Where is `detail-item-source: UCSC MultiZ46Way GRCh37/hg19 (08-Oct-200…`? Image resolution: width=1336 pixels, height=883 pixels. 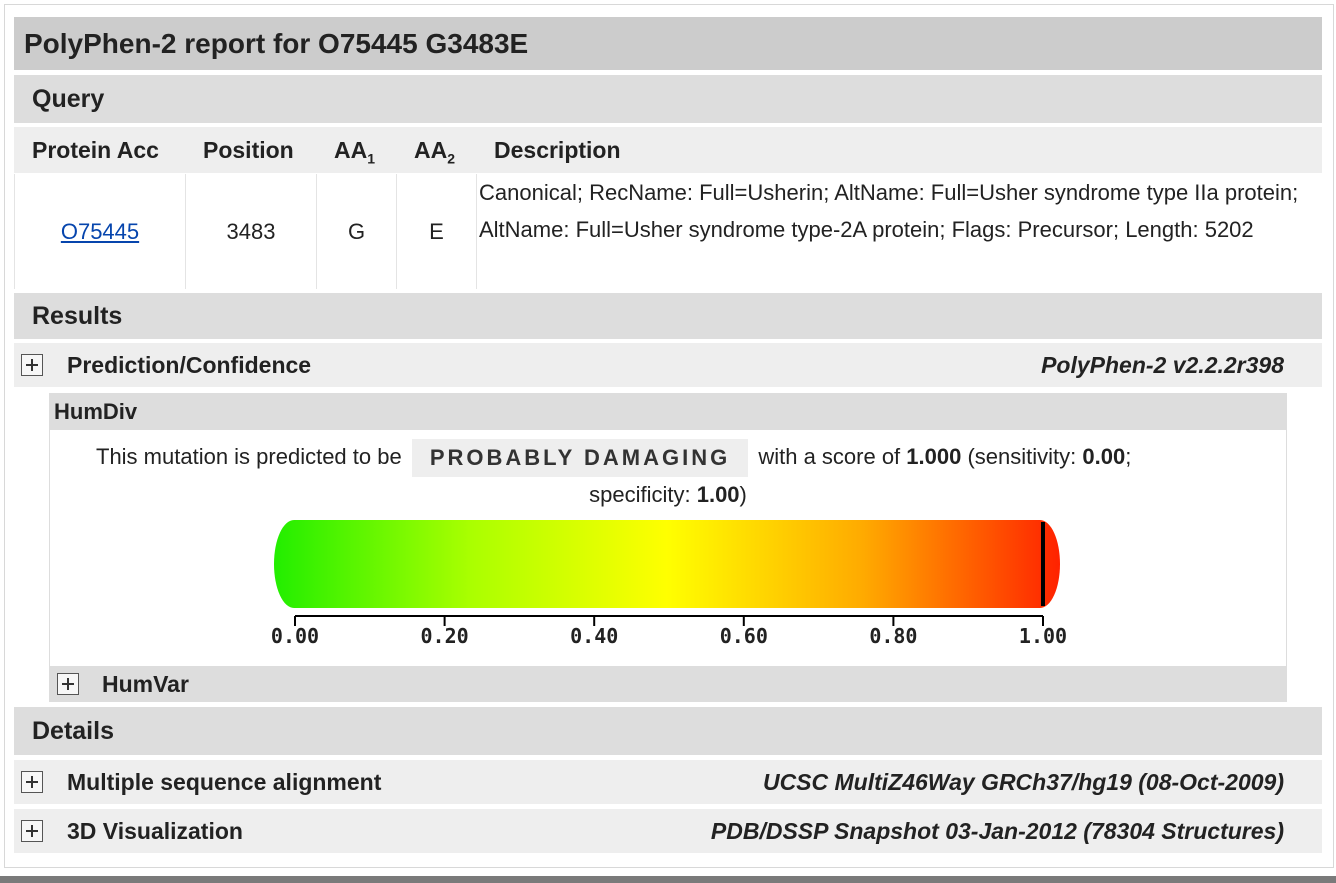
detail-item-source: UCSC MultiZ46Way GRCh37/hg19 (08-Oct-200… is located at coordinates (1023, 782).